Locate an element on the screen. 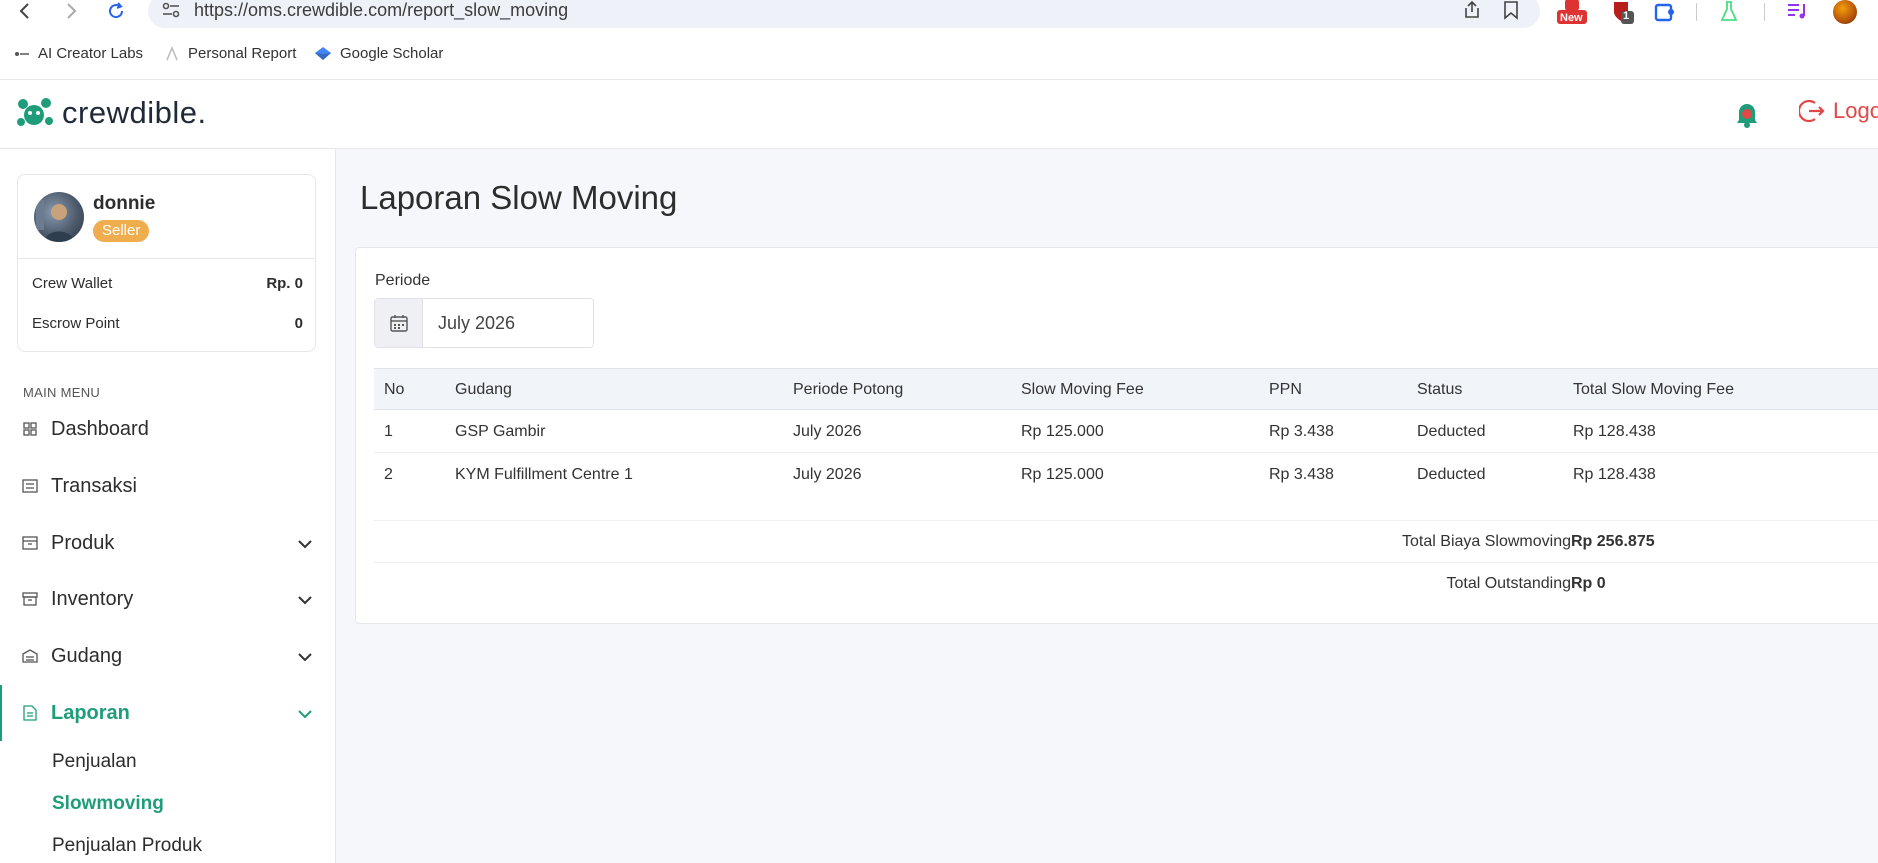 Image resolution: width=1878 pixels, height=863 pixels. sidebar-item-label: Inventory is located at coordinates (92, 598).